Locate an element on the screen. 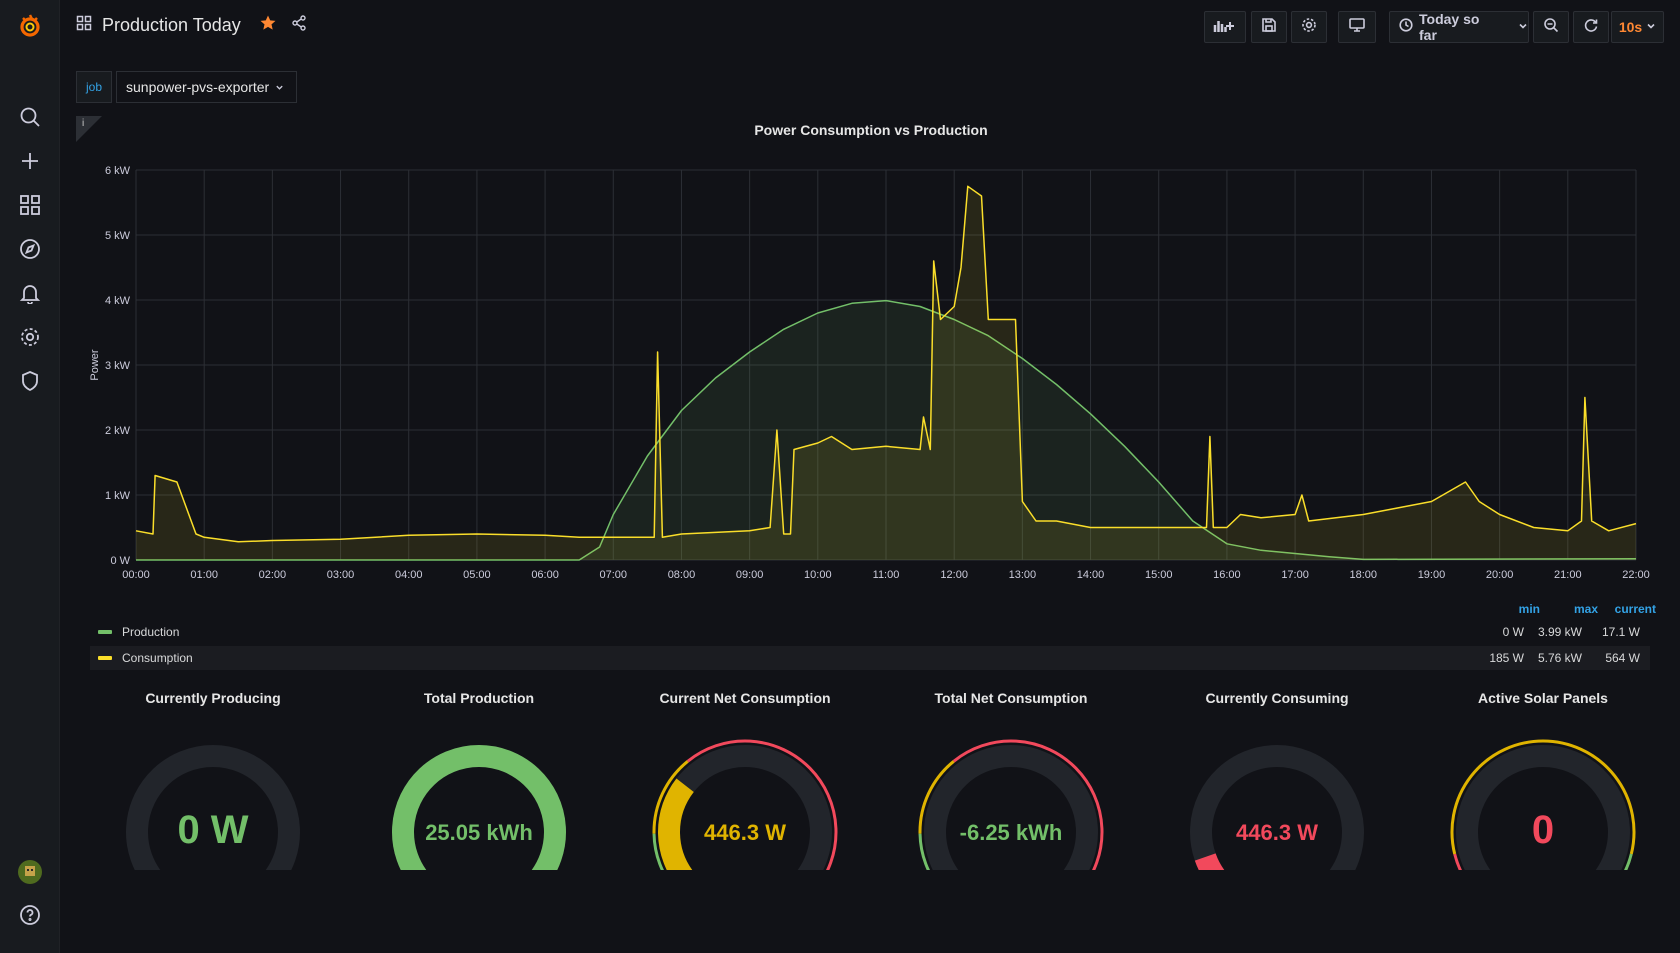 Image resolution: width=1680 pixels, height=953 pixels. gauge-value: -6.25 kWh is located at coordinates (1011, 832).